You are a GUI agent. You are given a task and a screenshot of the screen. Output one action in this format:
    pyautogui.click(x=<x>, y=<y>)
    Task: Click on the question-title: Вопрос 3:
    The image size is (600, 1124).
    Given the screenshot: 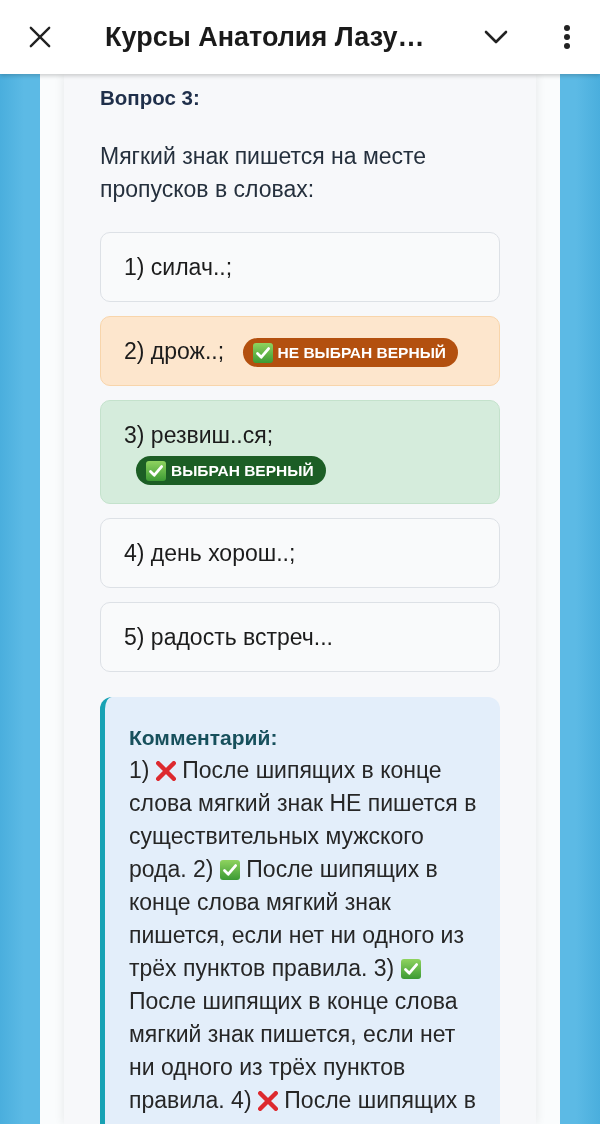 What is the action you would take?
    pyautogui.click(x=150, y=98)
    